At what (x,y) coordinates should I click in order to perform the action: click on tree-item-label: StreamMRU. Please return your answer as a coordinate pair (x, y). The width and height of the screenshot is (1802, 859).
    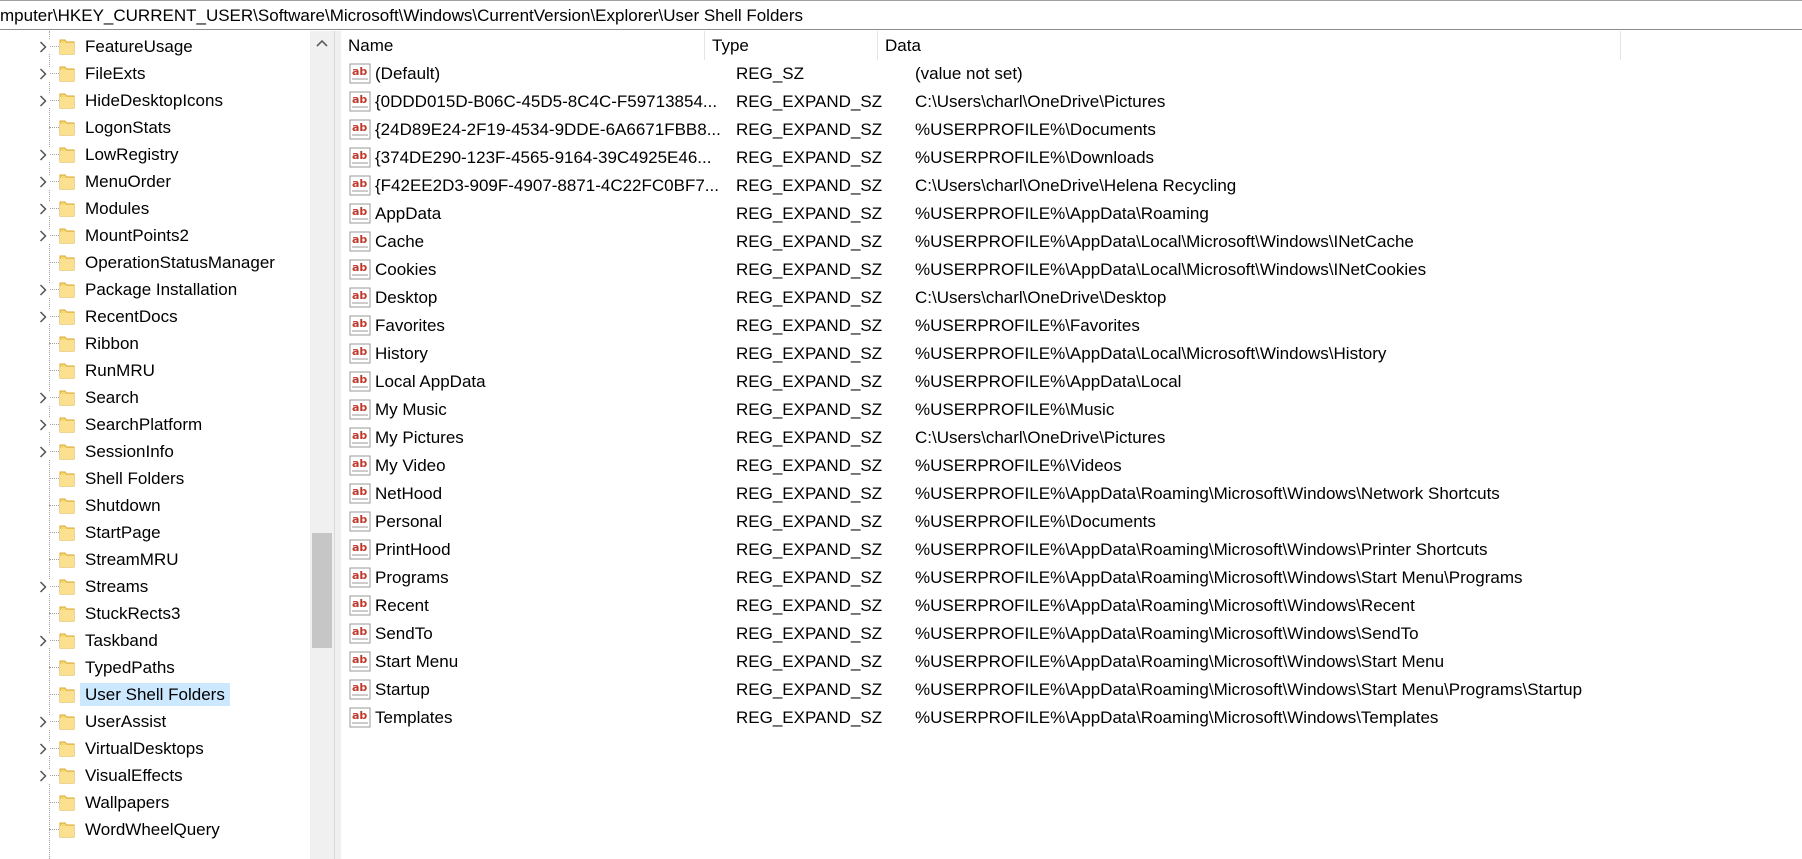
    Looking at the image, I should click on (132, 559).